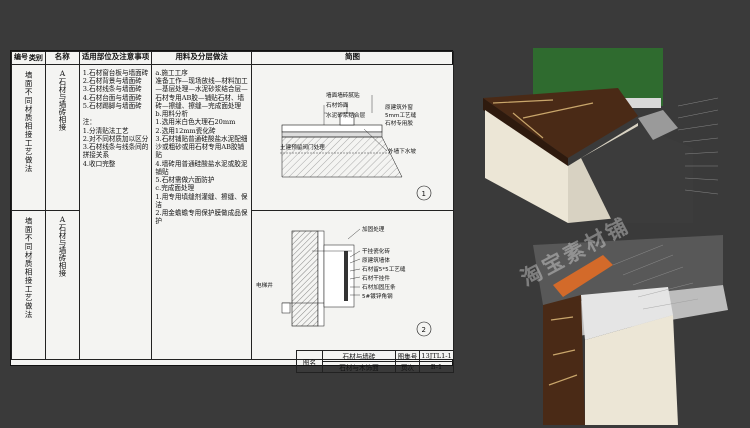 The image size is (750, 428). I want to click on header-sketch: 简图, so click(352, 58).